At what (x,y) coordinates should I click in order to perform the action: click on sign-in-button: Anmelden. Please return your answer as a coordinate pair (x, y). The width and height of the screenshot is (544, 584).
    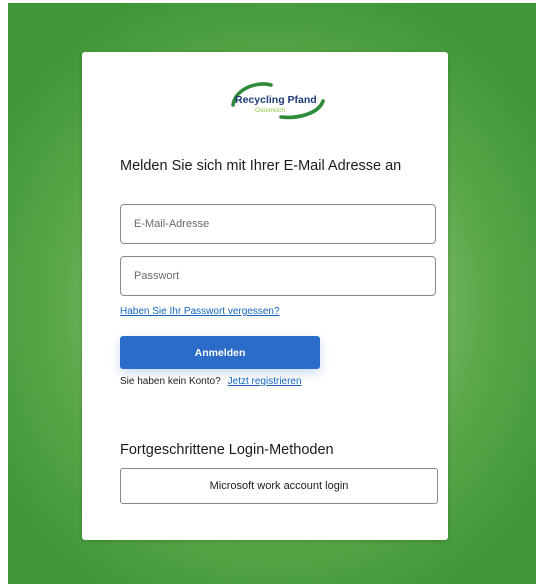
    Looking at the image, I should click on (220, 352).